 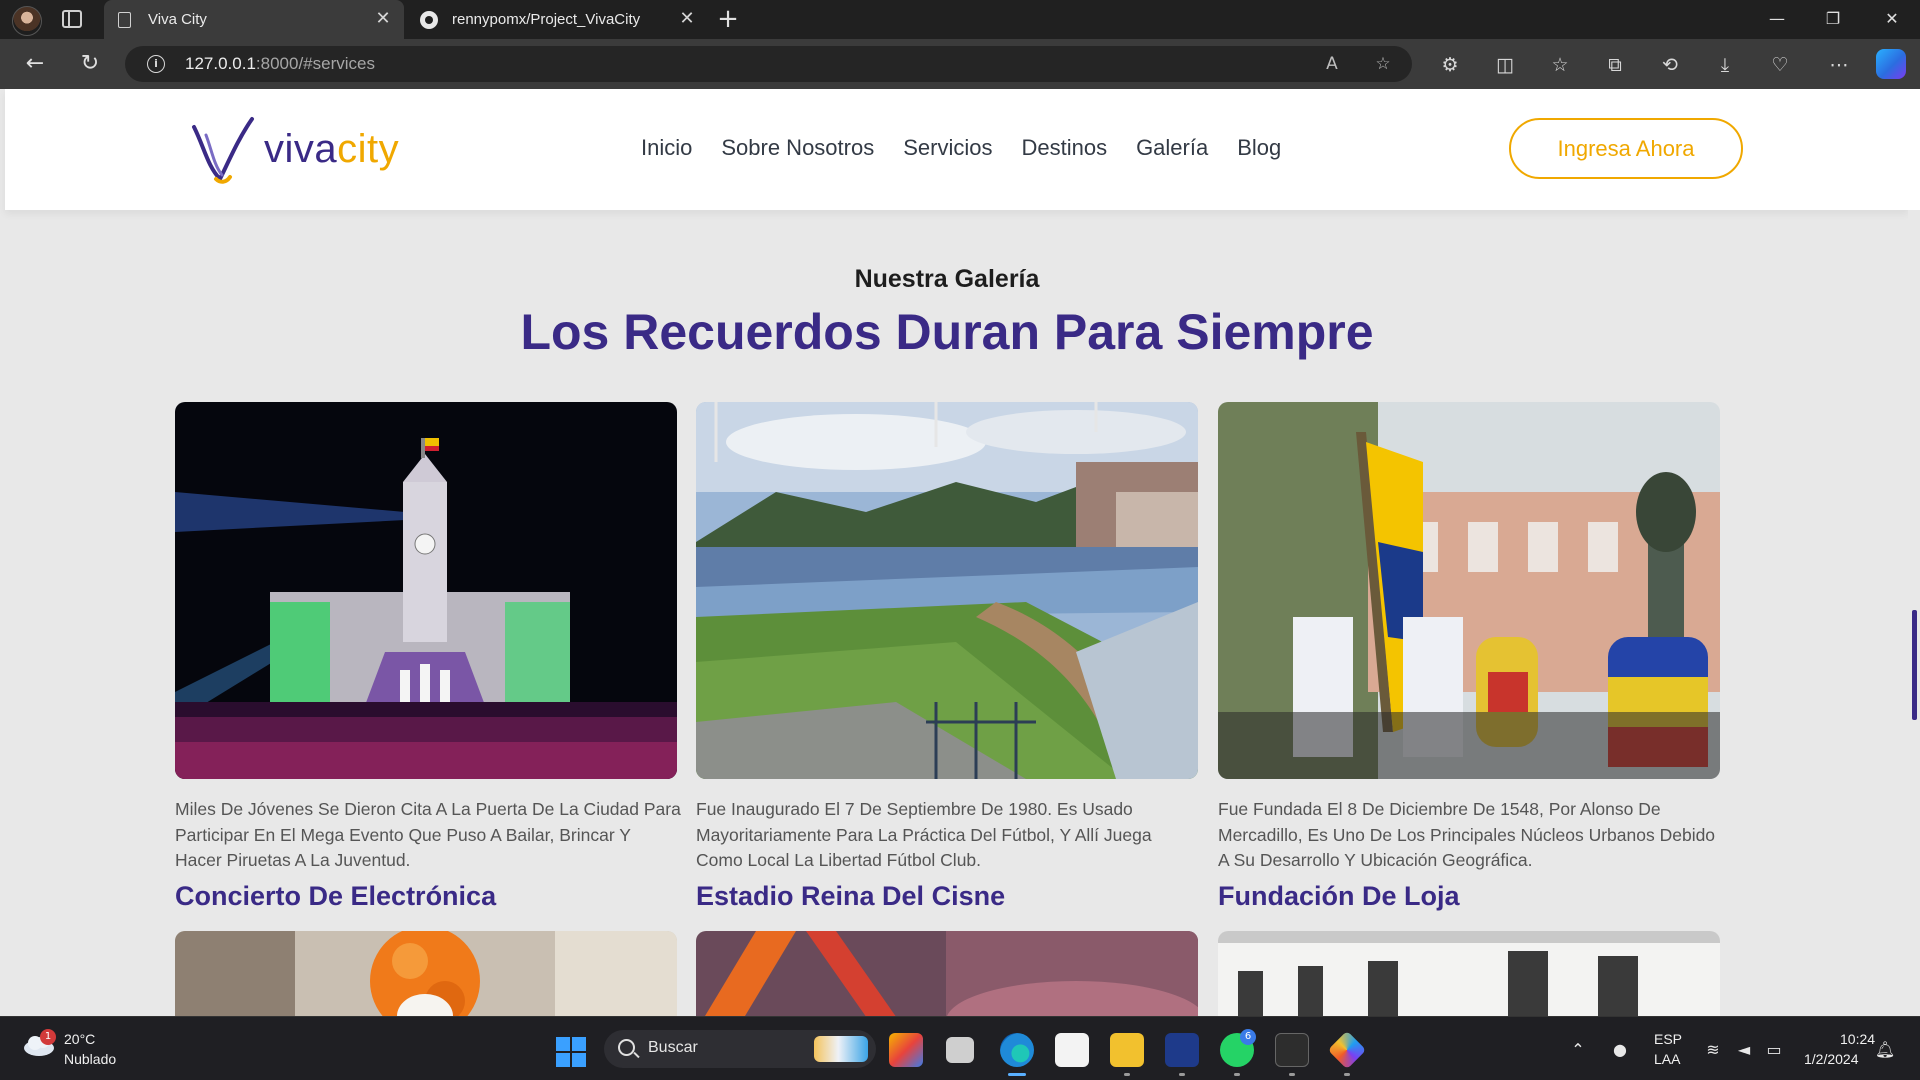 I want to click on windows-start-icon, so click(x=571, y=1052).